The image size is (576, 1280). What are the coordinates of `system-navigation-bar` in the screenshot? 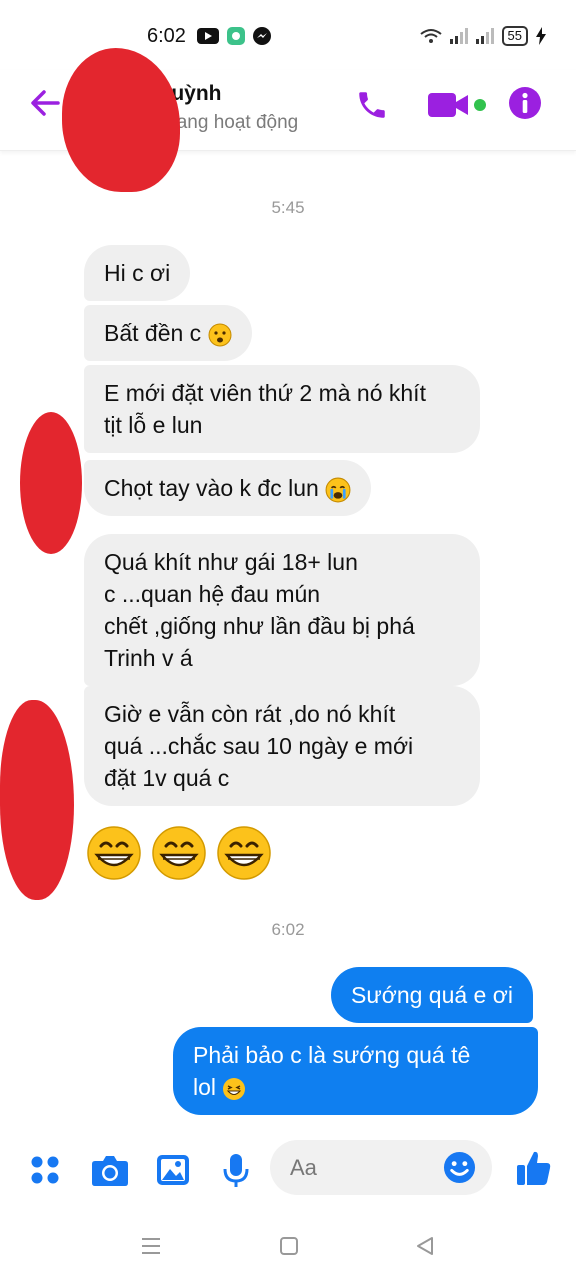 It's located at (288, 1247).